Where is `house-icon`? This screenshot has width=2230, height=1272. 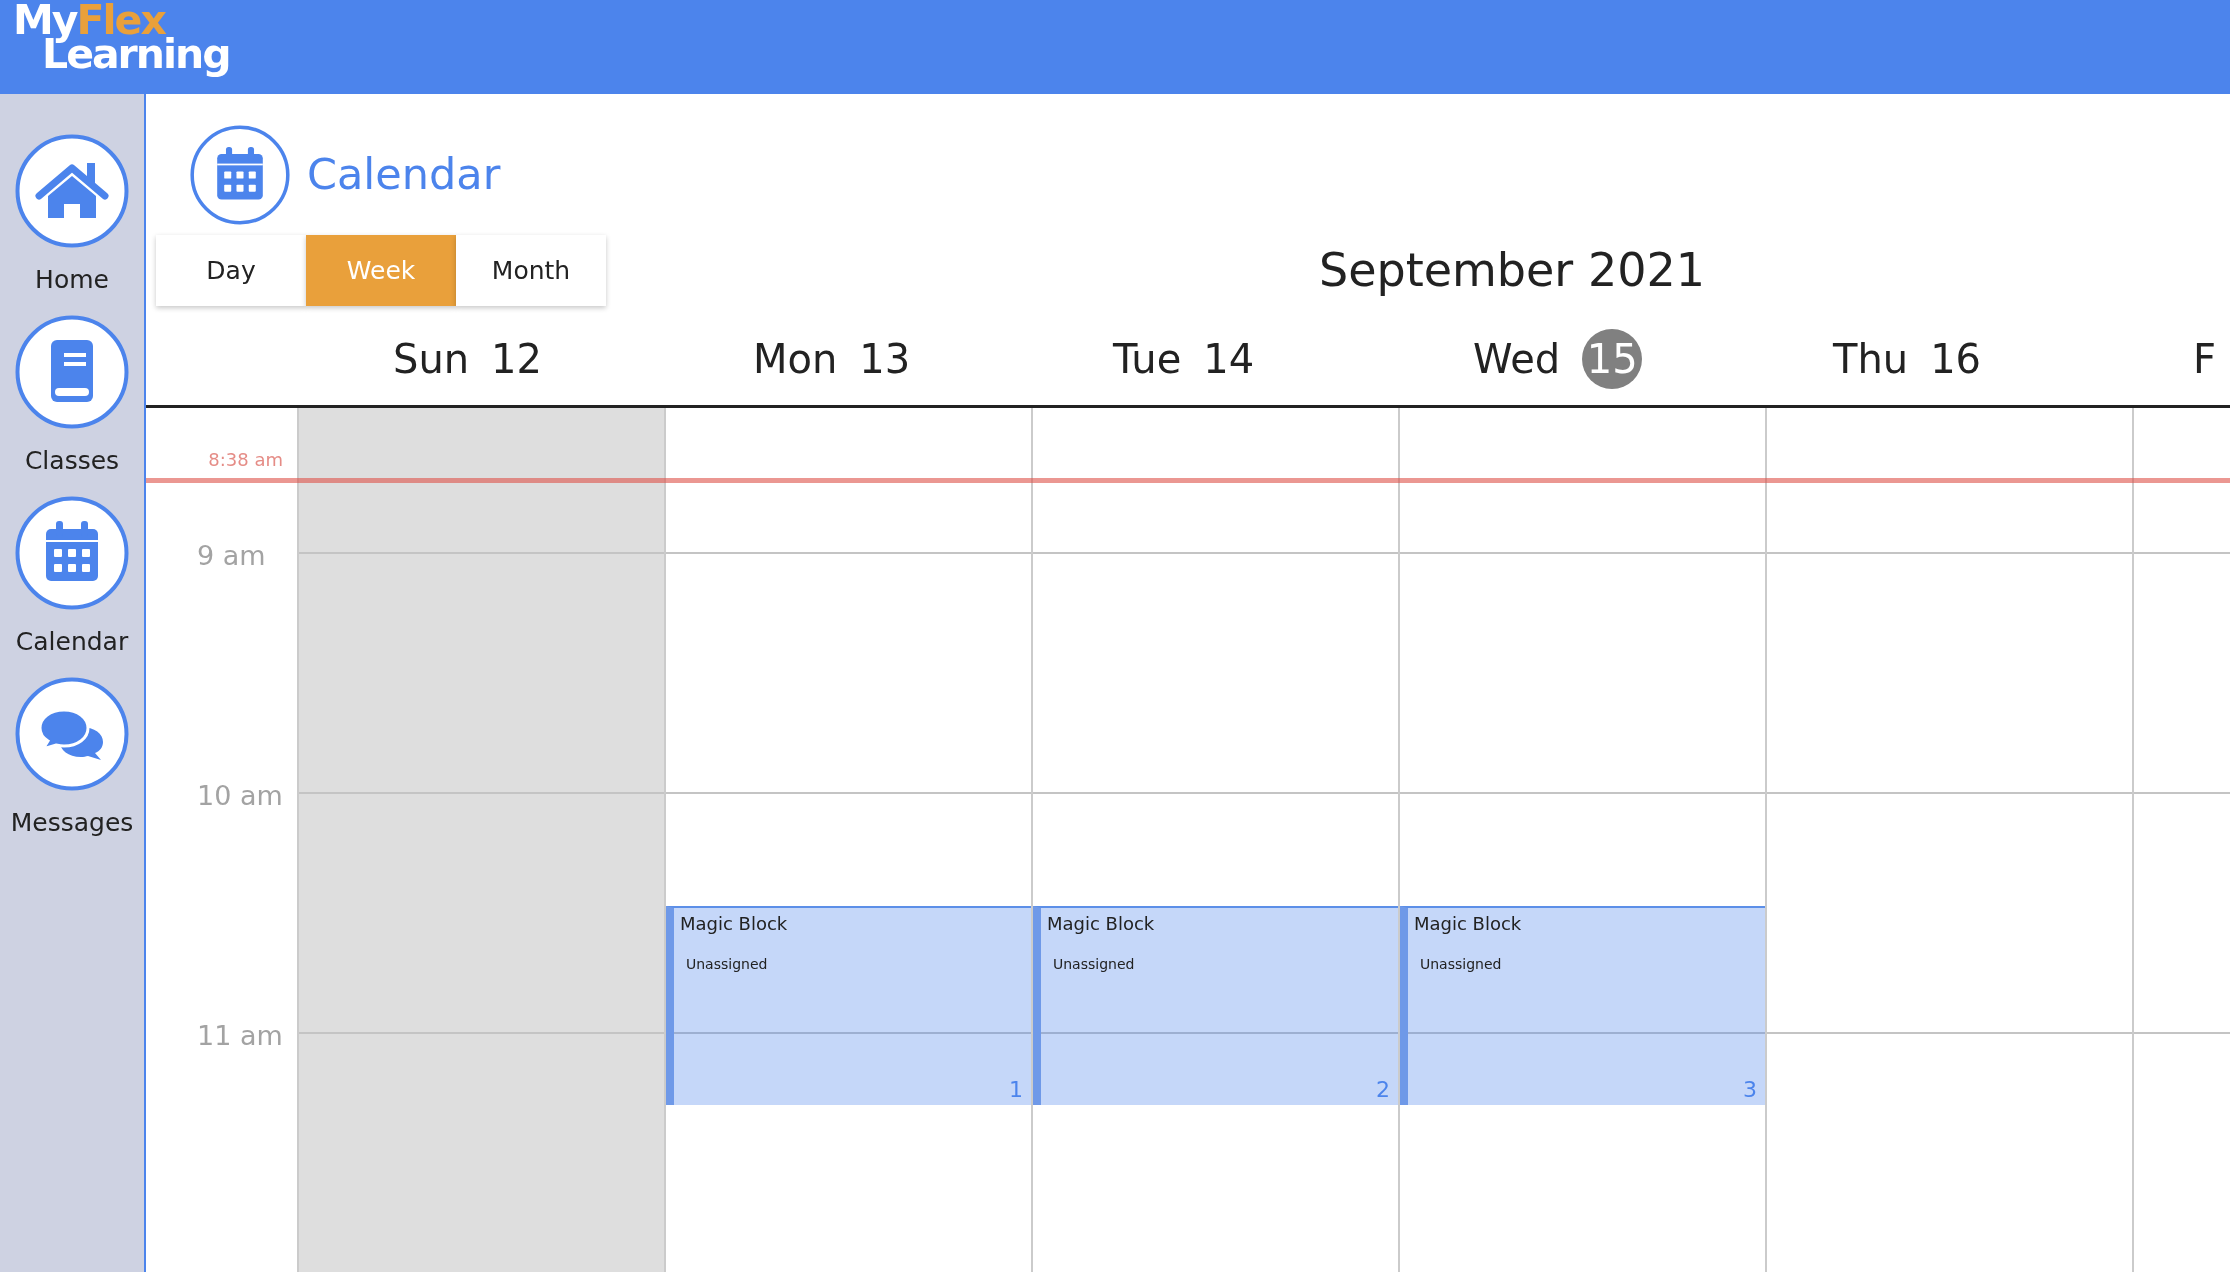 house-icon is located at coordinates (72, 191).